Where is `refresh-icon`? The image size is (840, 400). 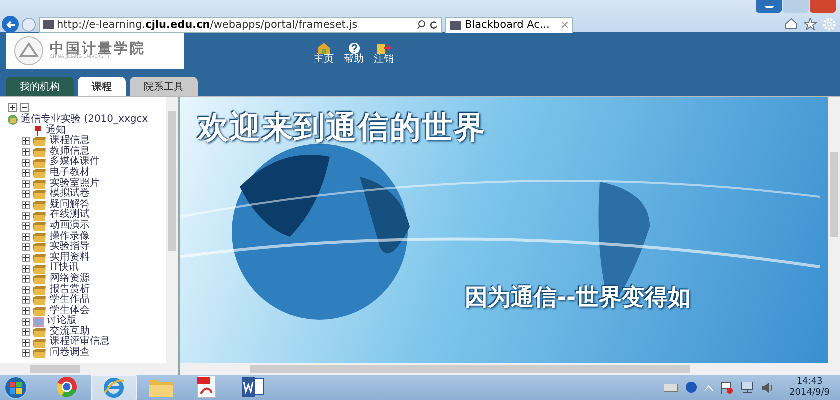
refresh-icon is located at coordinates (433, 24).